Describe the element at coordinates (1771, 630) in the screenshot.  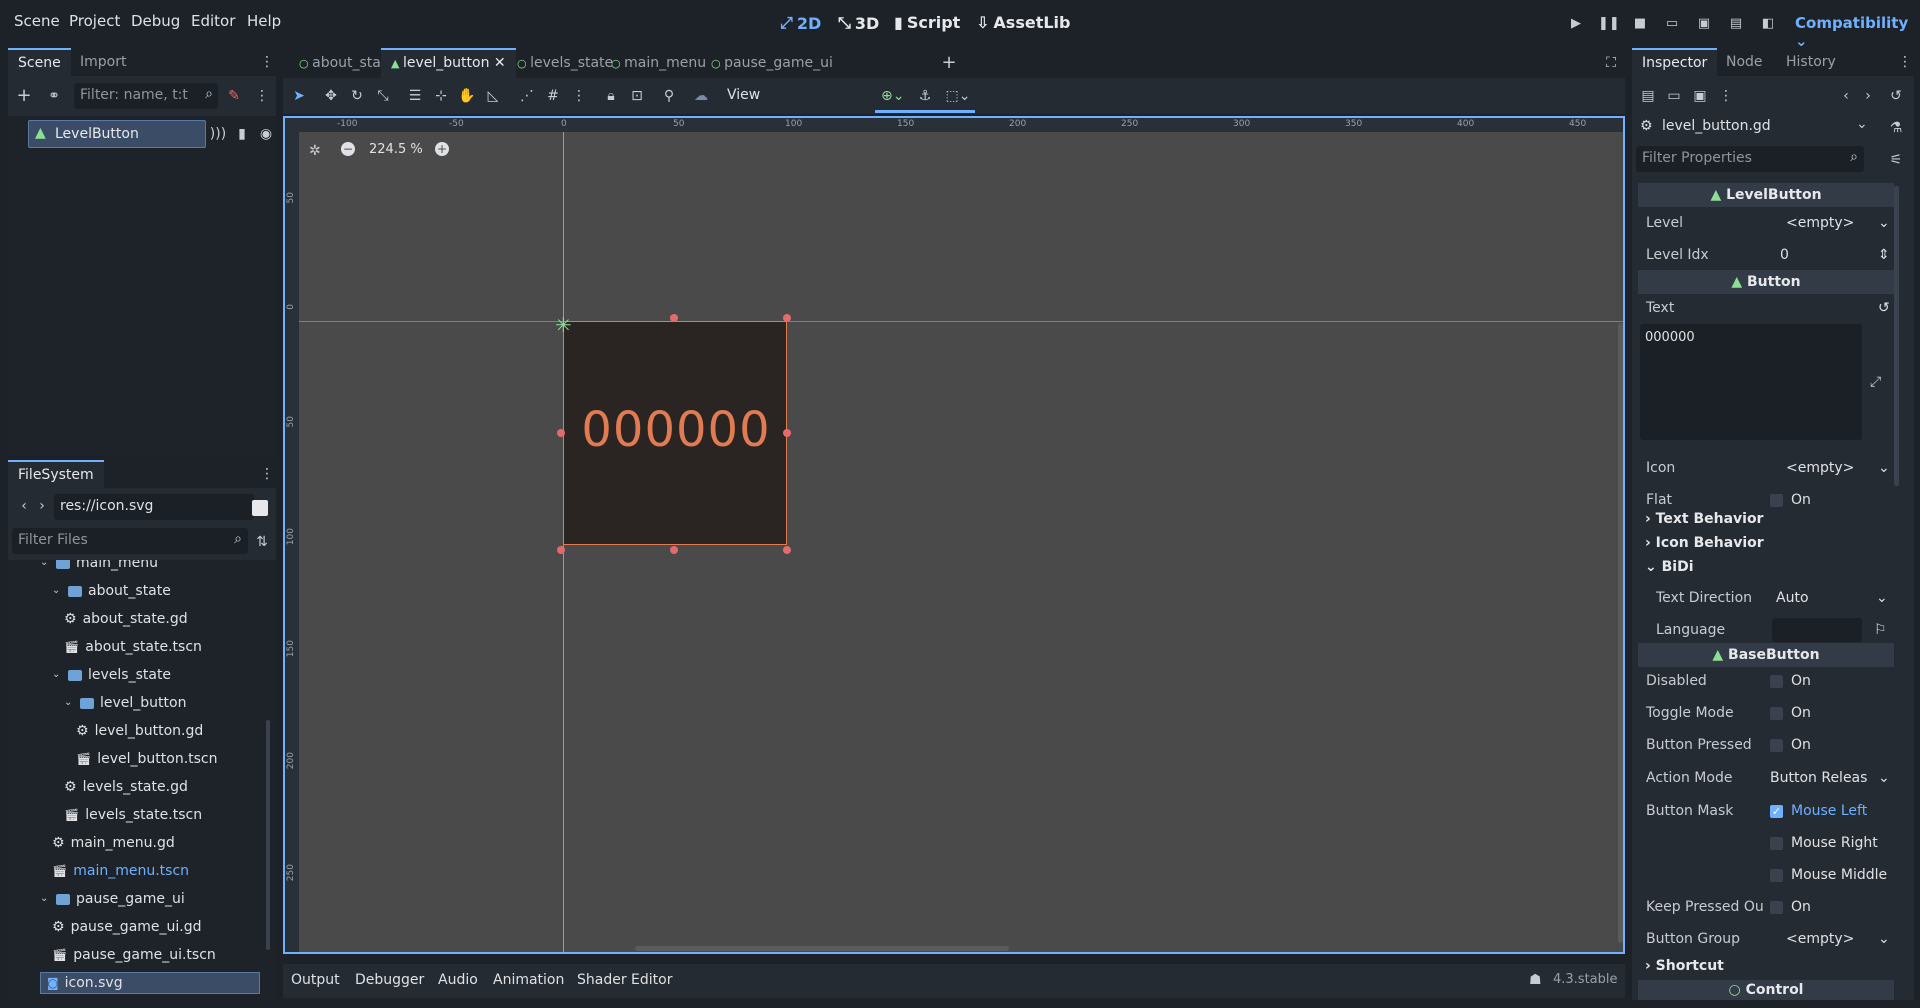
I see `prop-language: Language ⚐` at that location.